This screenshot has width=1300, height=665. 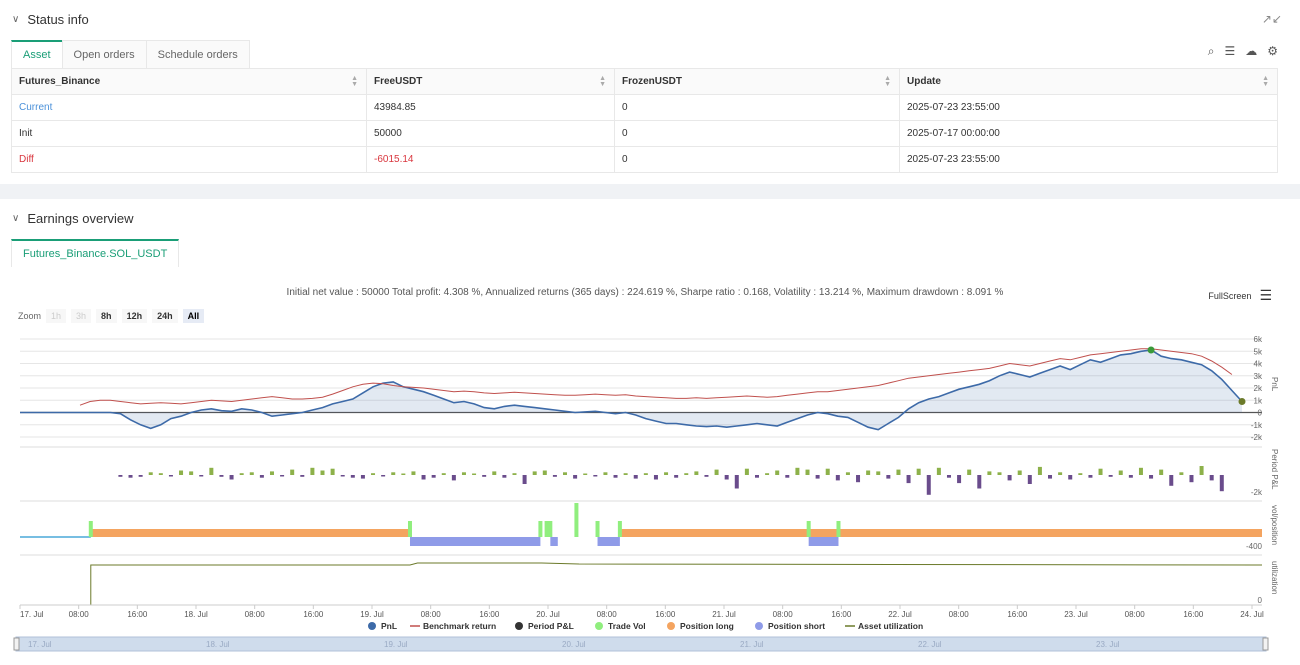 What do you see at coordinates (1258, 339) in the screenshot?
I see `y-tick-label: 6k` at bounding box center [1258, 339].